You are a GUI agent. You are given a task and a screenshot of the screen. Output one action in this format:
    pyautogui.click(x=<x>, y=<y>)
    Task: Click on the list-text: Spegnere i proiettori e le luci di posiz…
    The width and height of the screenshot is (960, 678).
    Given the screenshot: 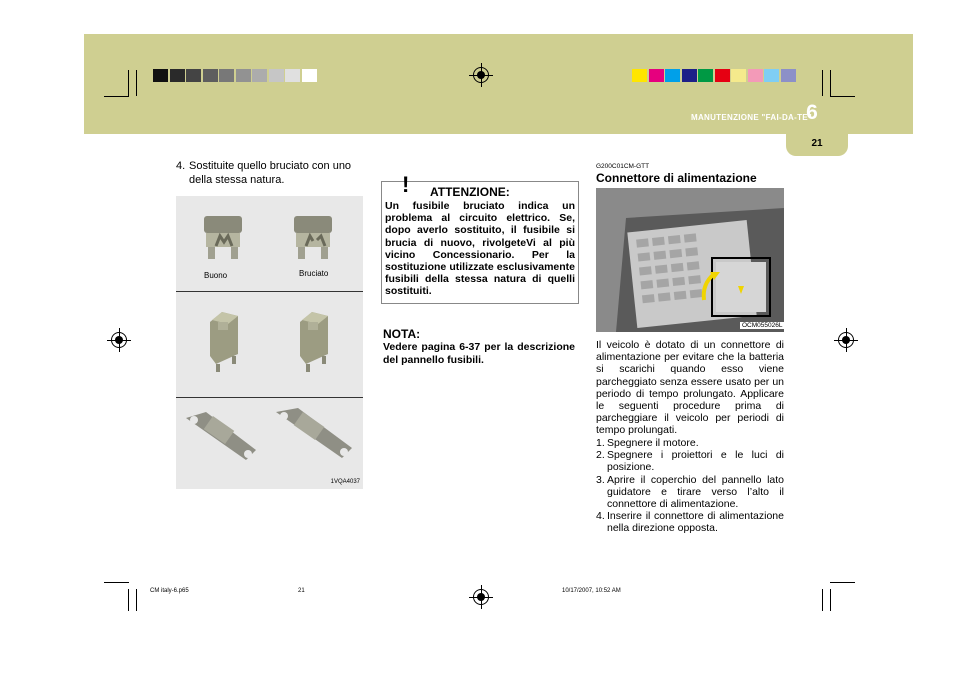 What is the action you would take?
    pyautogui.click(x=695, y=461)
    